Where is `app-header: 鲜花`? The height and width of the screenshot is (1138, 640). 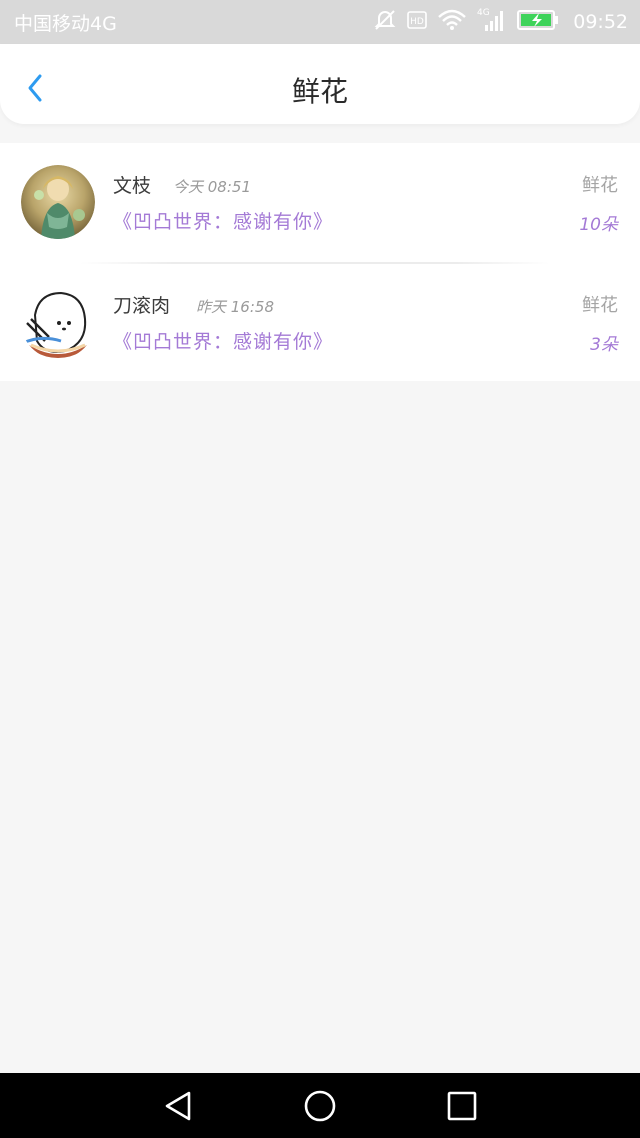 app-header: 鲜花 is located at coordinates (320, 84).